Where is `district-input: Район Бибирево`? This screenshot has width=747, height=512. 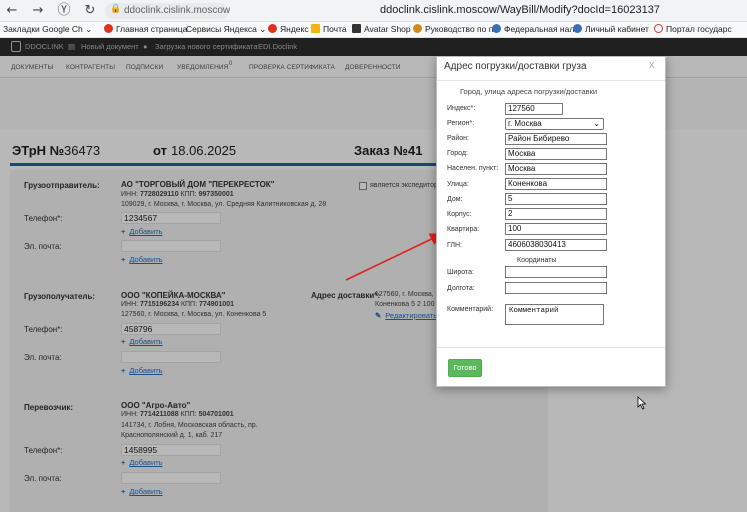
district-input: Район Бибирево is located at coordinates (556, 139).